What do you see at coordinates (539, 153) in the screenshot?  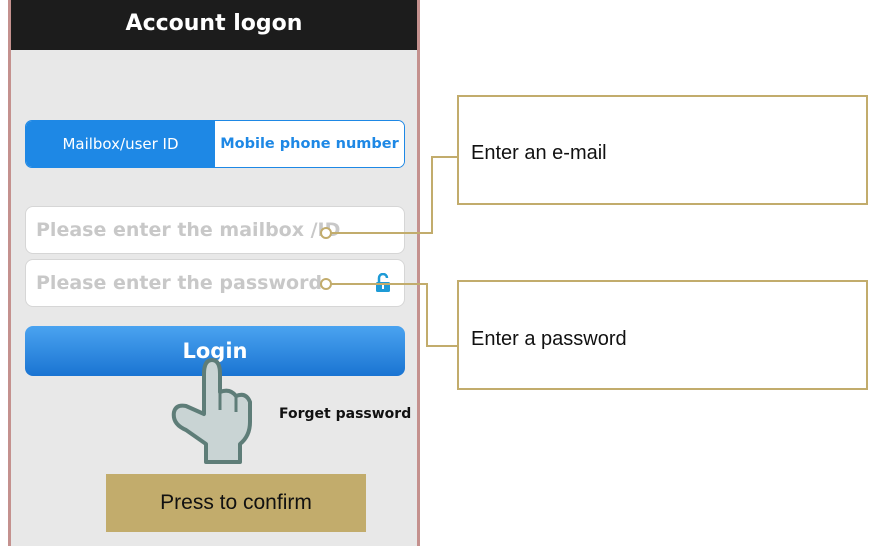 I see `email-callout-text: Enter an e-mail` at bounding box center [539, 153].